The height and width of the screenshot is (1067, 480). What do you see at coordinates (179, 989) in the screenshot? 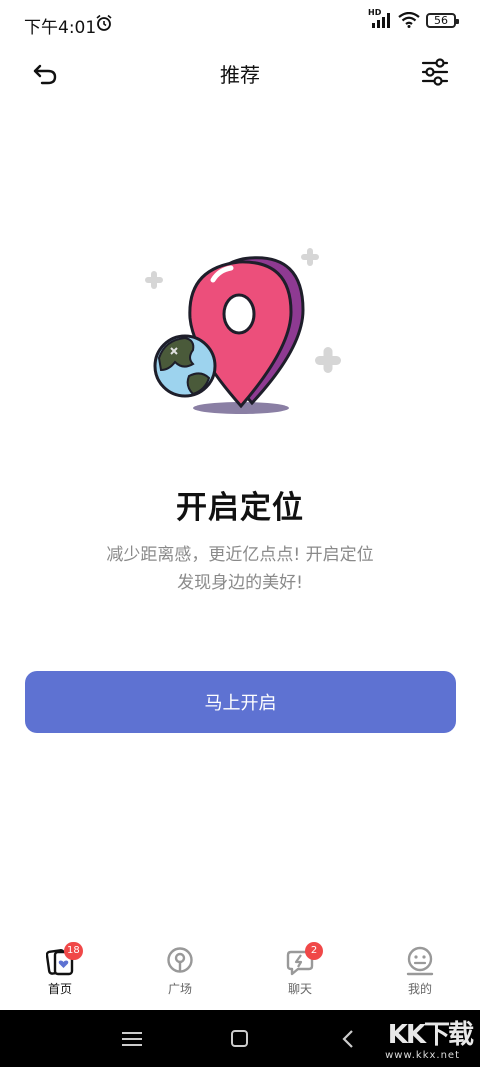
I see `tab-square-label: 广场` at bounding box center [179, 989].